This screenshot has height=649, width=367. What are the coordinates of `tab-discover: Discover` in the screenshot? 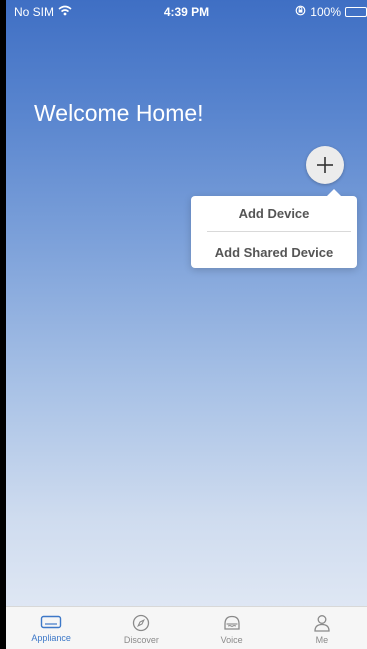 It's located at (141, 628).